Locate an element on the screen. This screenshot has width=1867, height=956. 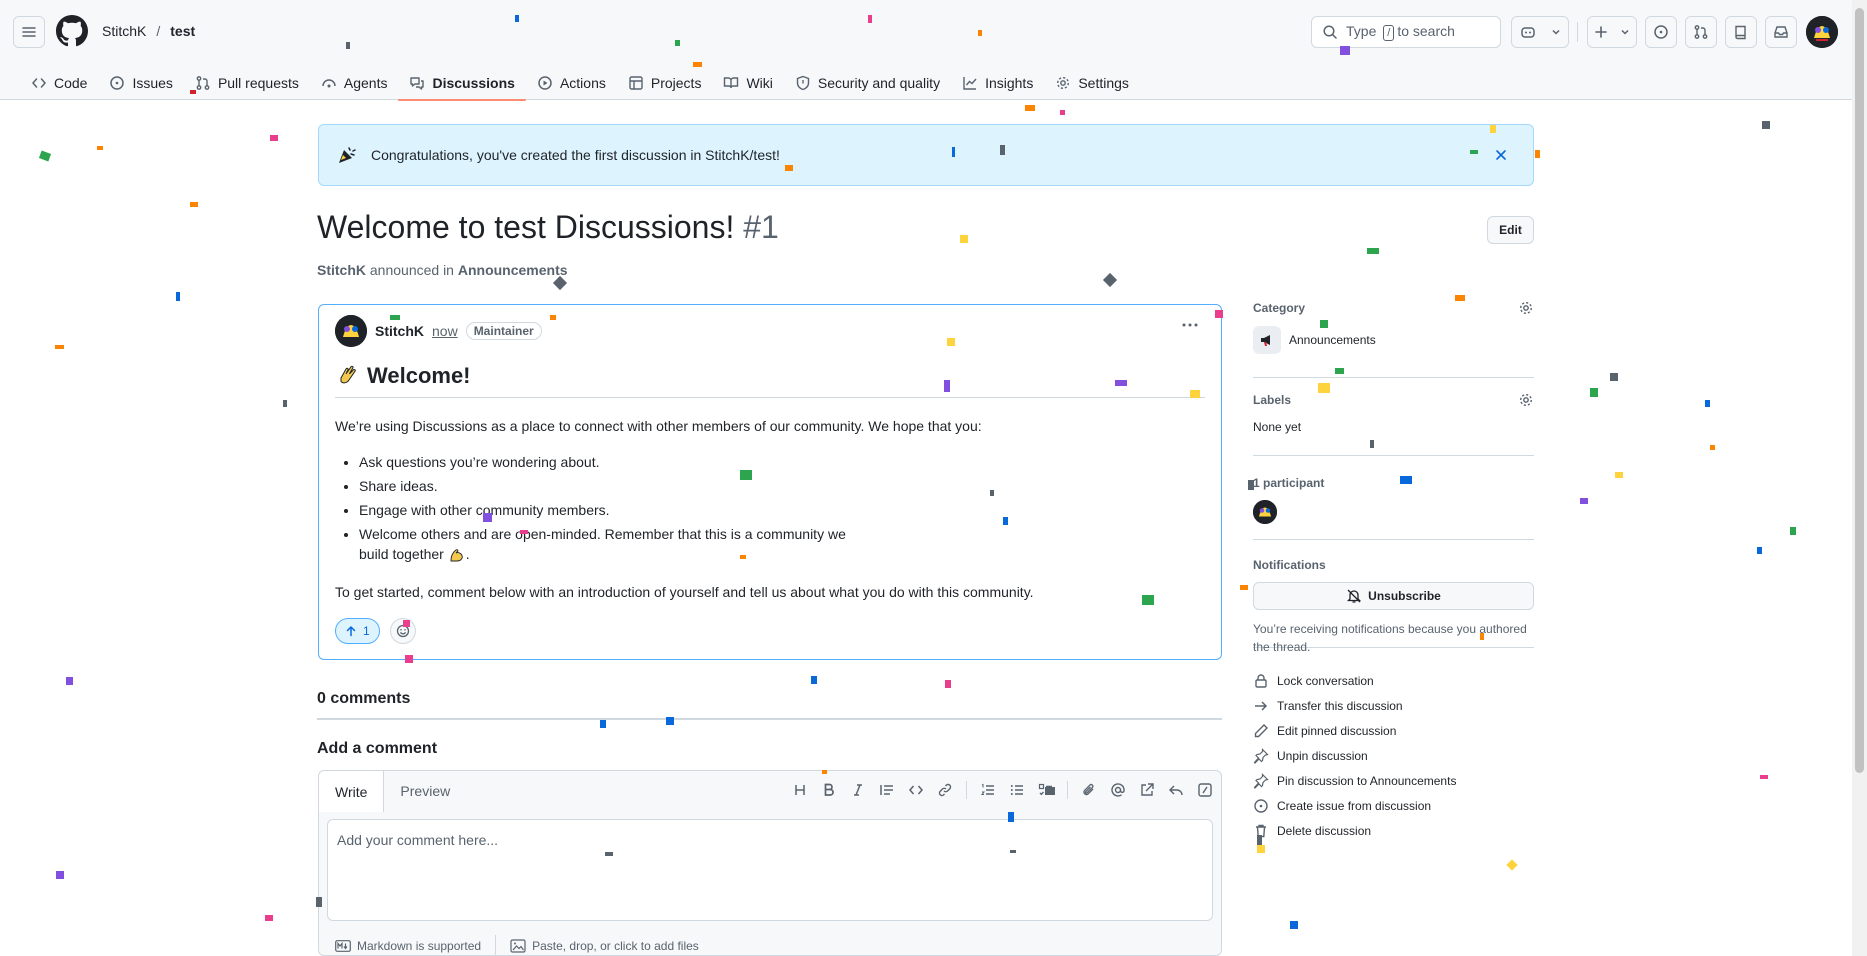
edit-pinned-action: Edit pinned discussion is located at coordinates (1393, 730).